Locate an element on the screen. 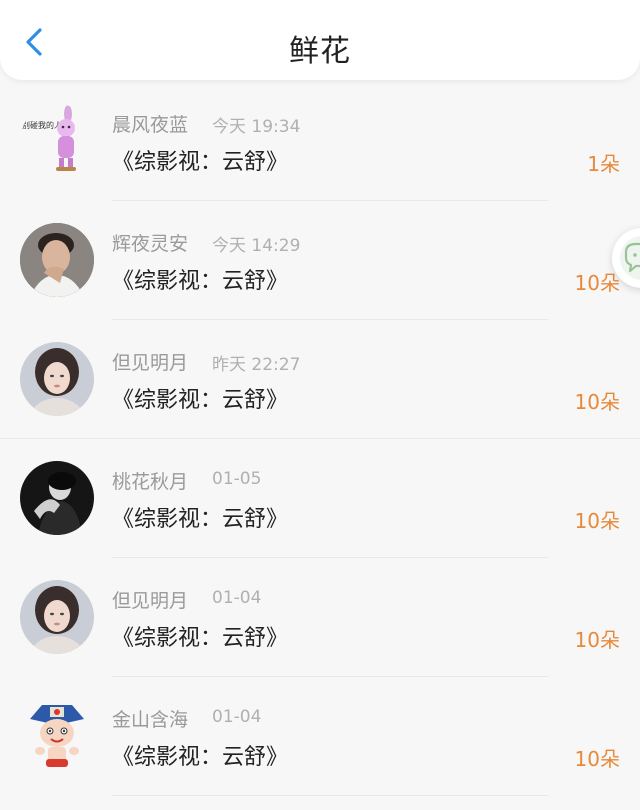 This screenshot has height=810, width=640. list-item: 辉夜灵安 今天 14:29 《综影视：云舒》 10朵 is located at coordinates (320, 260).